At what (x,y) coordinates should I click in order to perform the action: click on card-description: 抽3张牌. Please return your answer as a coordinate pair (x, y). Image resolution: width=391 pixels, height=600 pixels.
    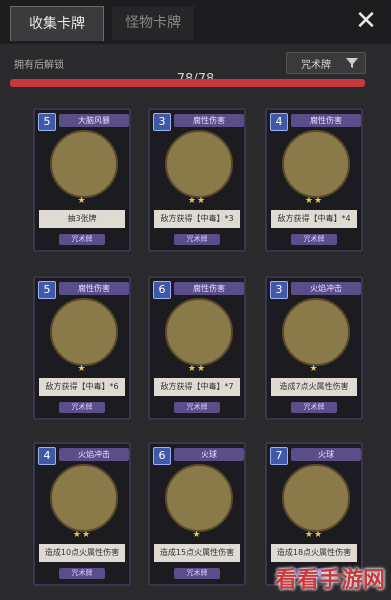
    Looking at the image, I should click on (82, 219).